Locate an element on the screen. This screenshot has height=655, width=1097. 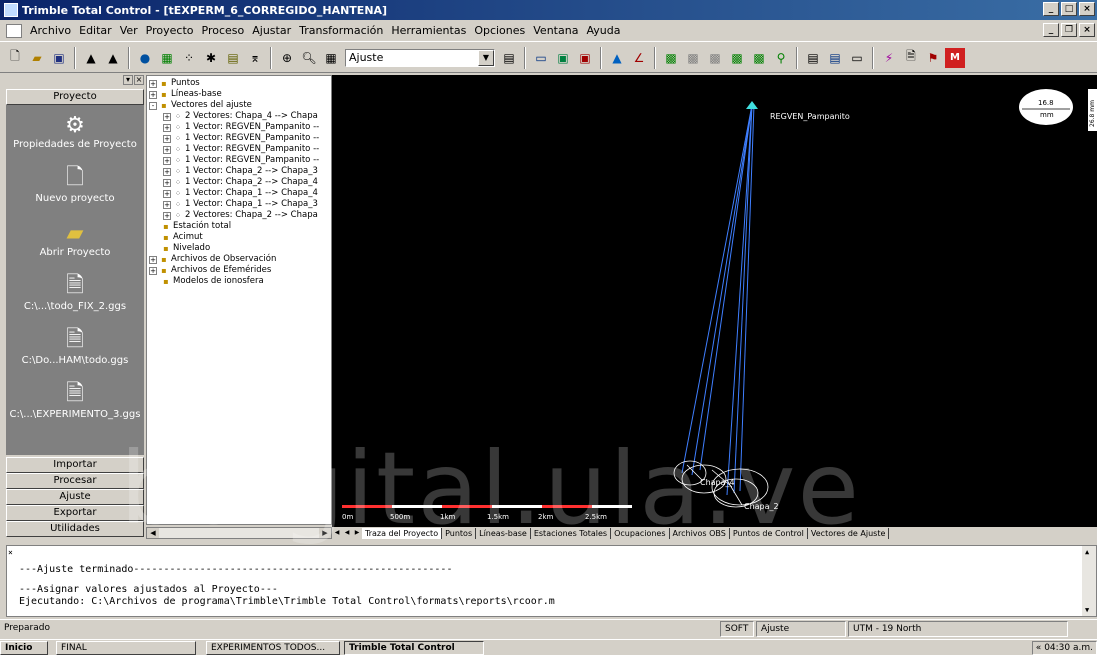
tab-prev-icon: ◀ is located at coordinates (347, 533).